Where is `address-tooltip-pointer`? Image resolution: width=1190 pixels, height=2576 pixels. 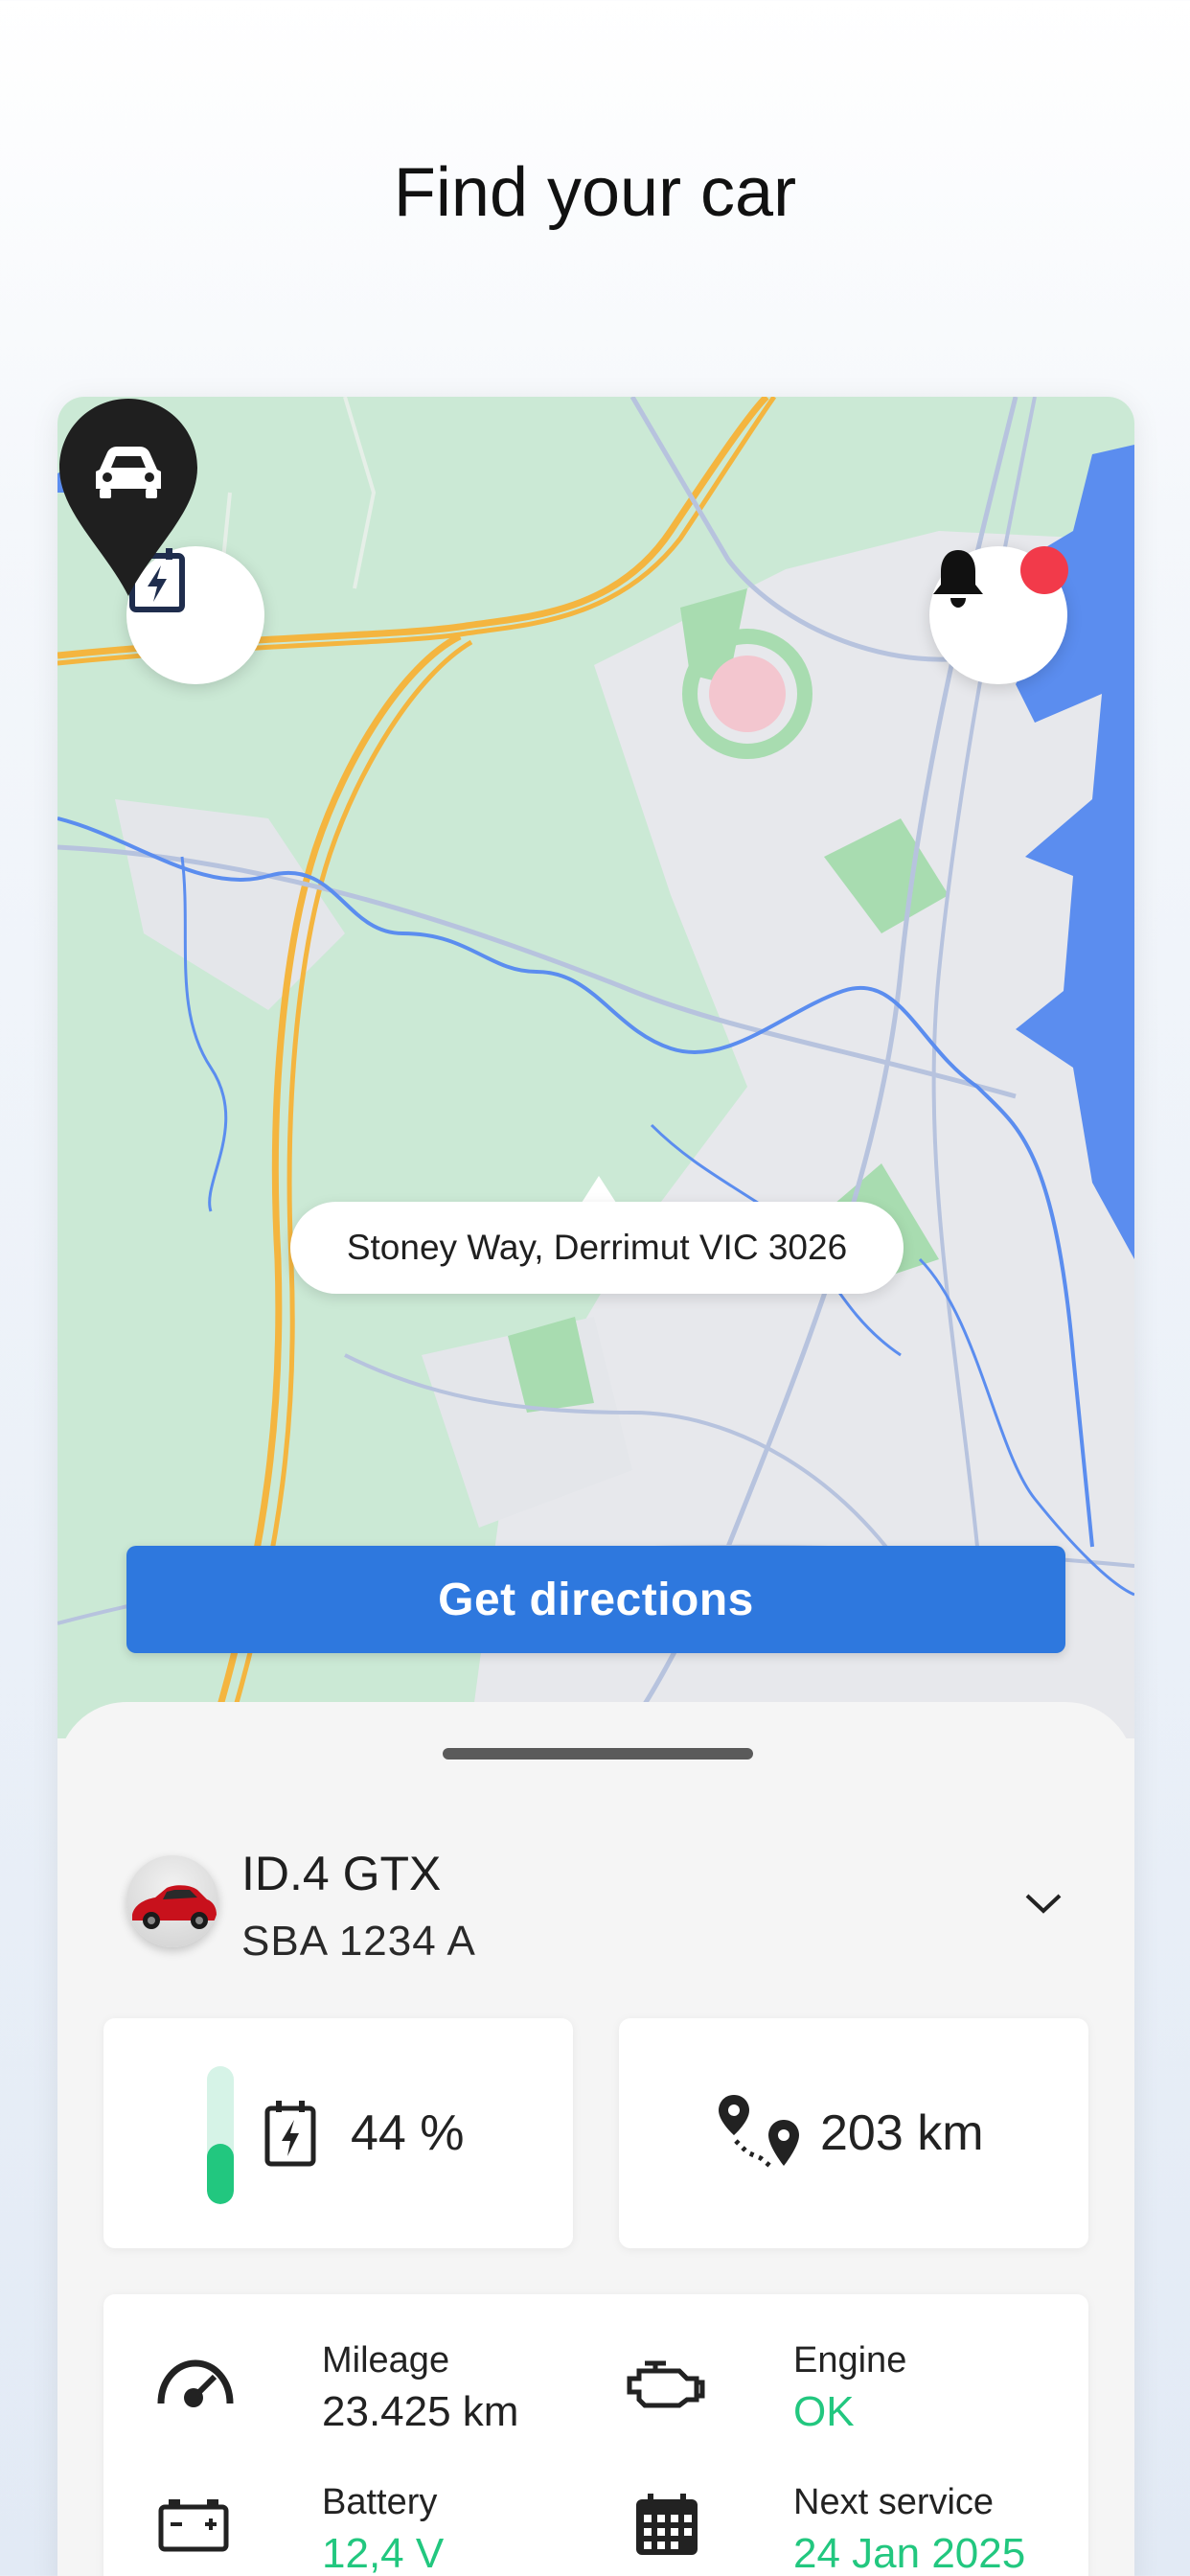 address-tooltip-pointer is located at coordinates (599, 1189).